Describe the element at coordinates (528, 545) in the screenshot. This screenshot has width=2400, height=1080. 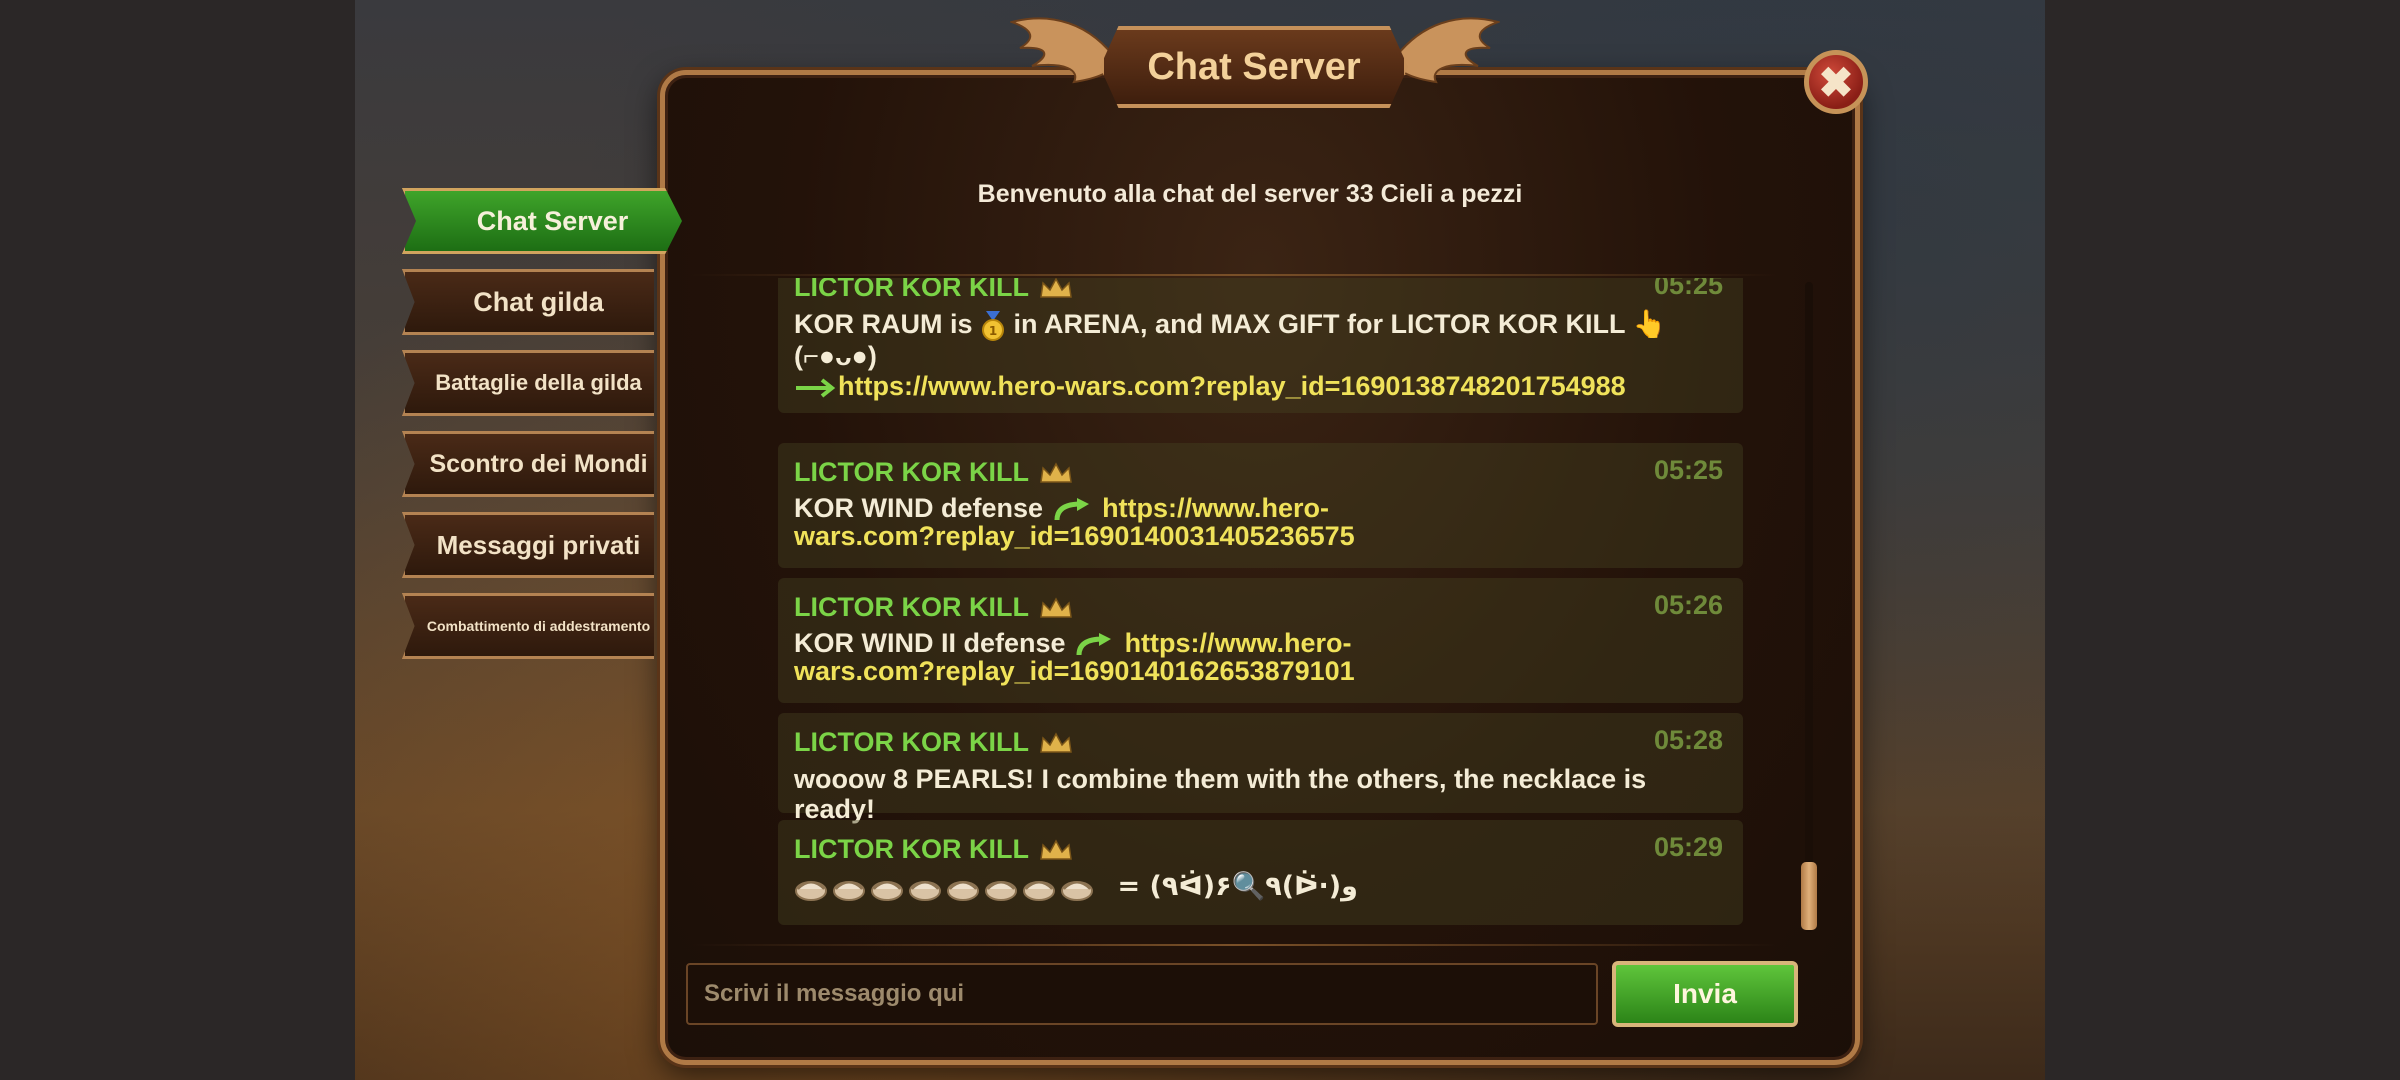
I see `tab-messaggi-privati: Messaggi privati` at that location.